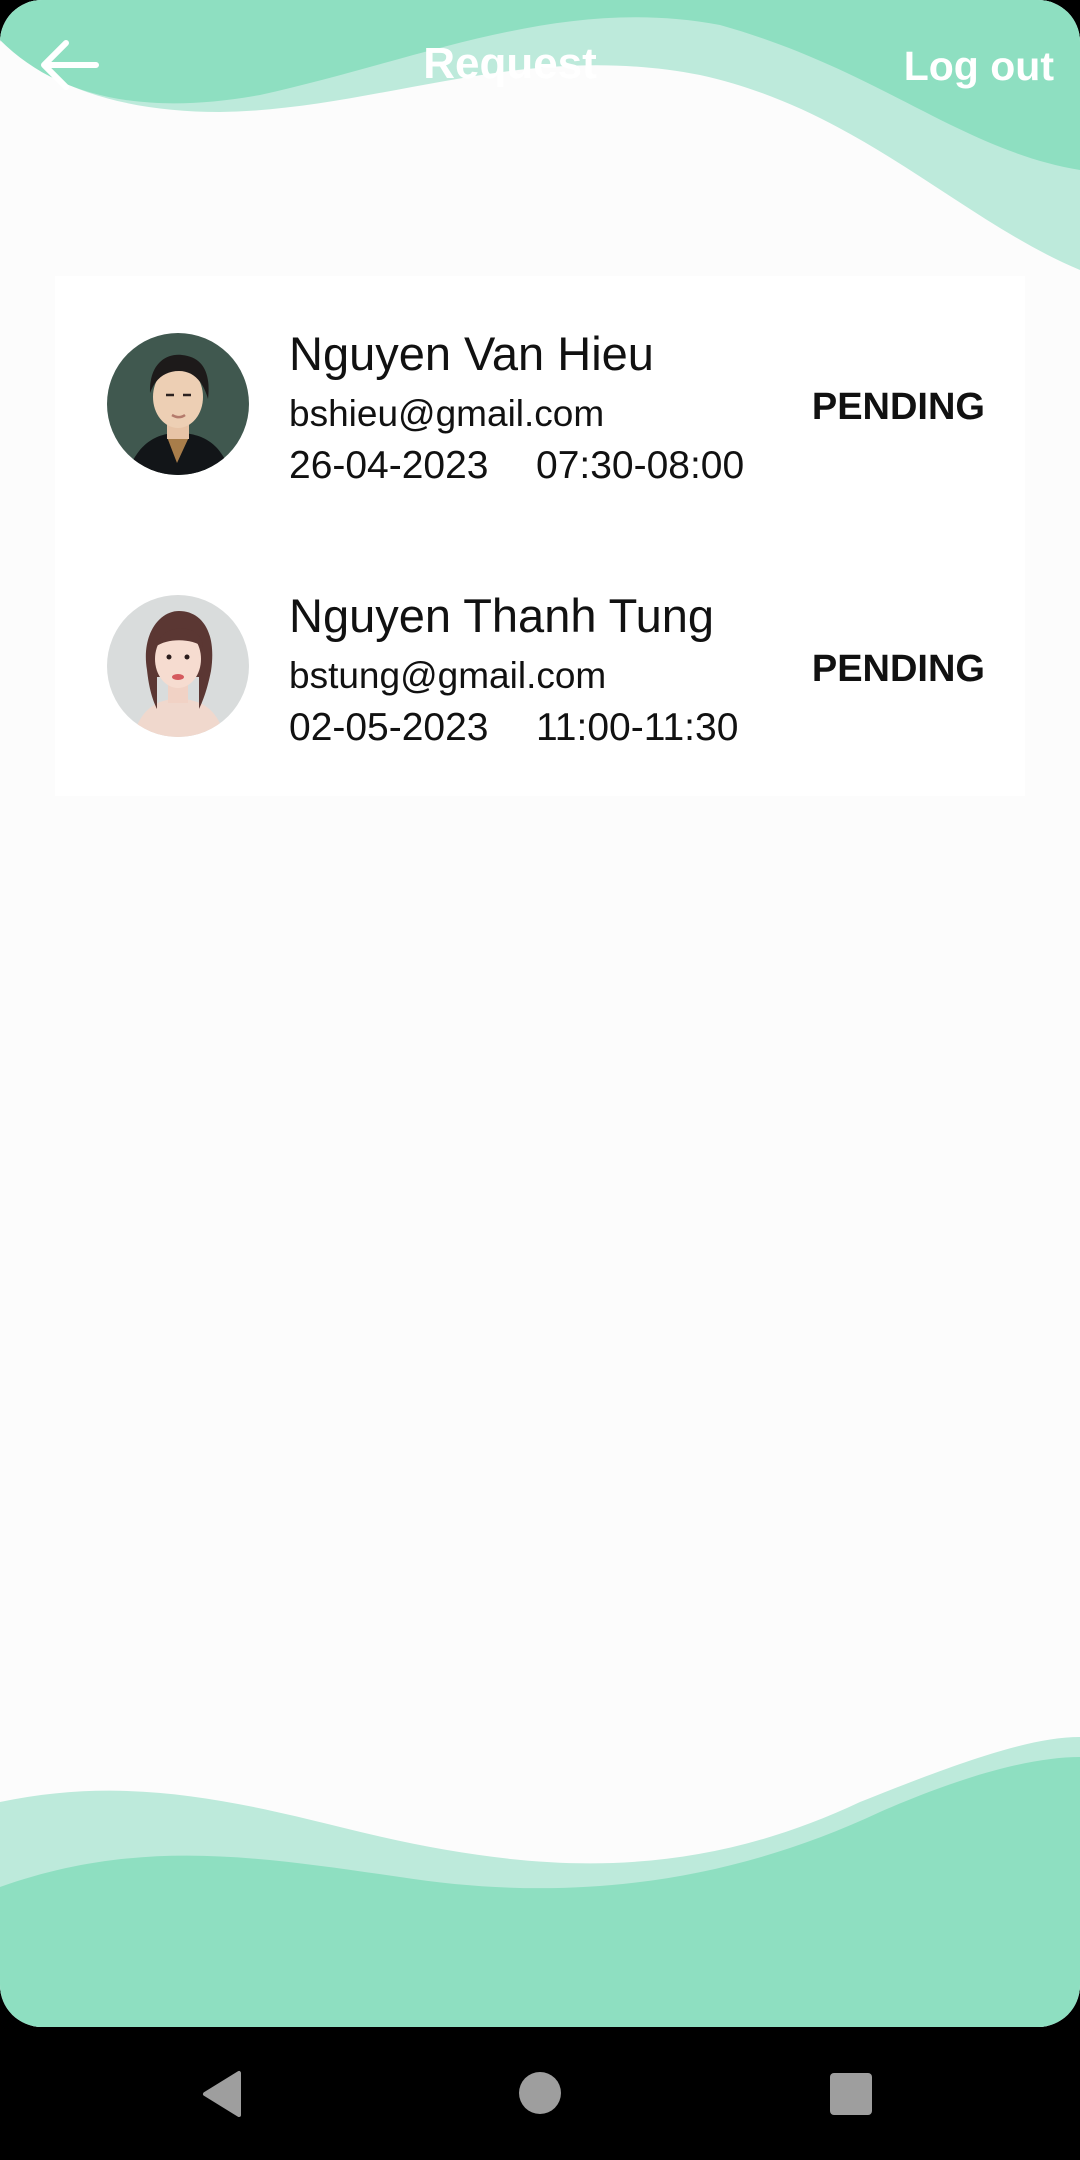 The height and width of the screenshot is (2160, 1080). I want to click on square-recents-icon, so click(851, 2094).